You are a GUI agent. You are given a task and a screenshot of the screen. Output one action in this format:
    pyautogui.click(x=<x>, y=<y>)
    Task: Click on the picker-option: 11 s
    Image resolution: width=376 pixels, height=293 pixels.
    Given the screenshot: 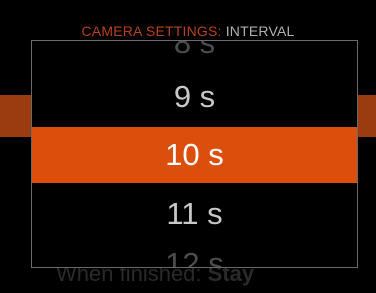 What is the action you would take?
    pyautogui.click(x=194, y=214)
    